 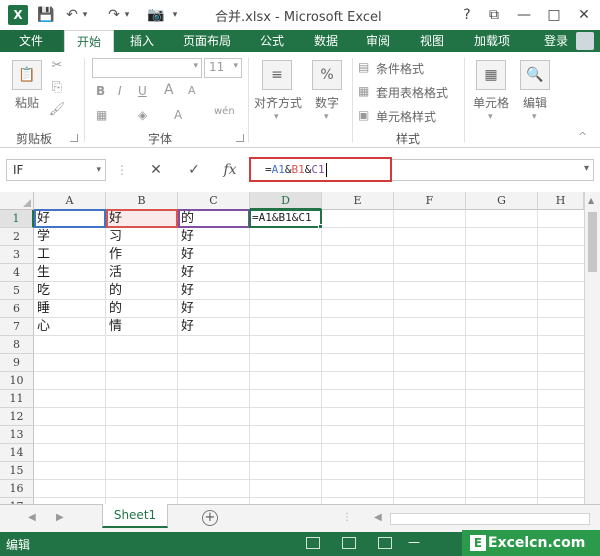 What do you see at coordinates (178, 115) in the screenshot?
I see `font-color-icon: A` at bounding box center [178, 115].